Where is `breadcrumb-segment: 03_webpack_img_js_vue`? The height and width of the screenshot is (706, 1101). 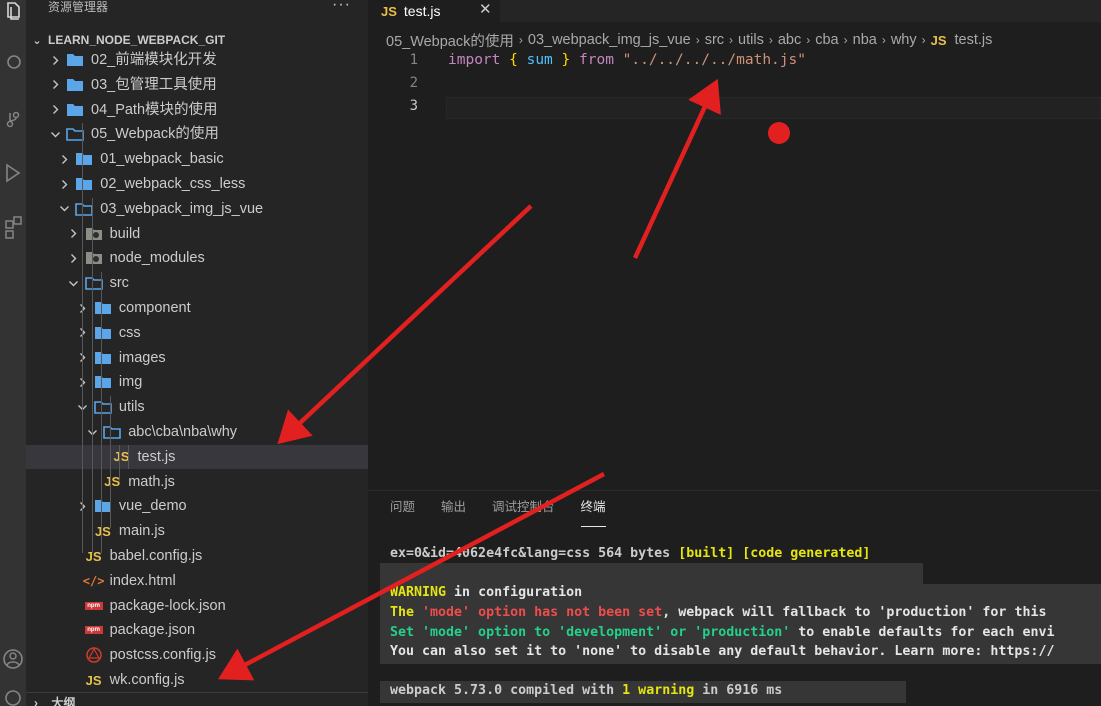
breadcrumb-segment: 03_webpack_img_js_vue is located at coordinates (609, 40).